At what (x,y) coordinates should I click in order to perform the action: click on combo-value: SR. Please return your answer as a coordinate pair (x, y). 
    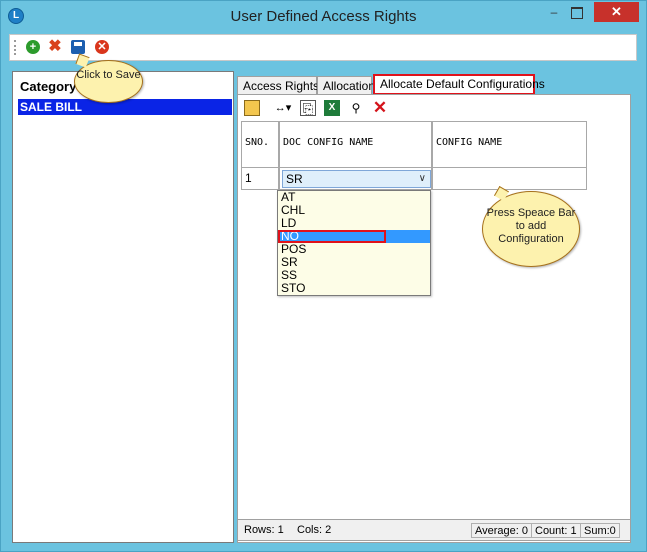
    Looking at the image, I should click on (294, 179).